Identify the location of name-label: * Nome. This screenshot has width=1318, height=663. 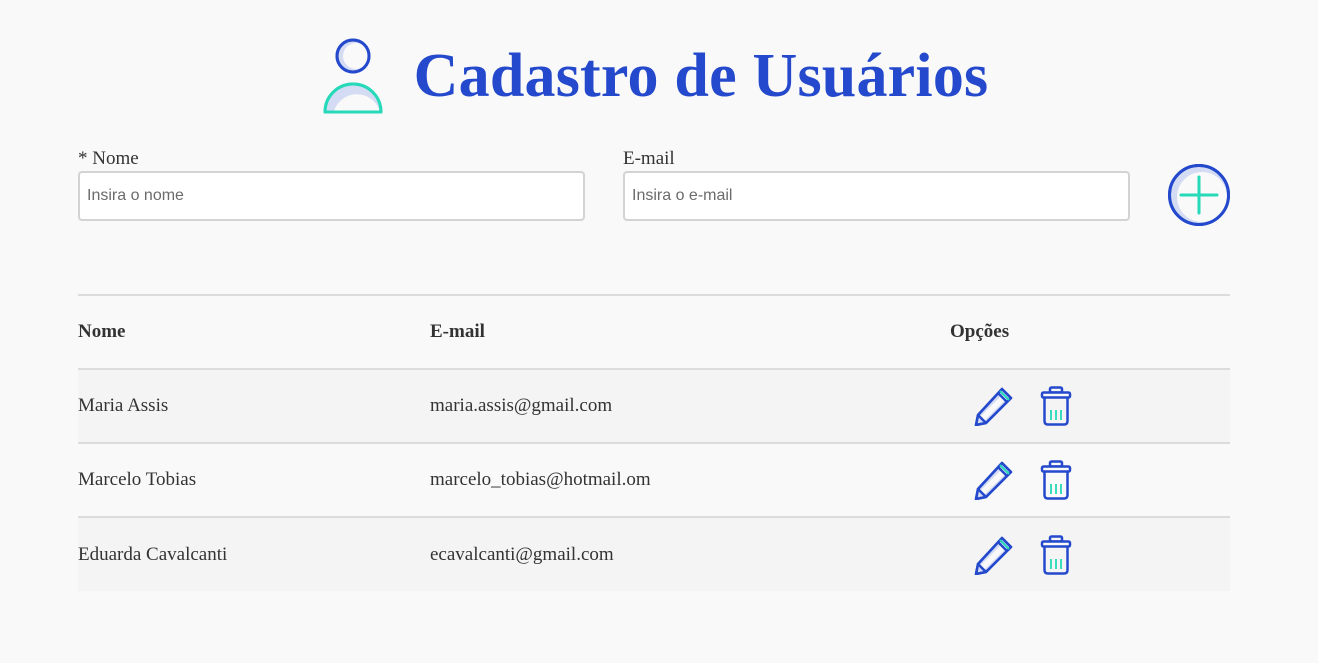
(108, 158).